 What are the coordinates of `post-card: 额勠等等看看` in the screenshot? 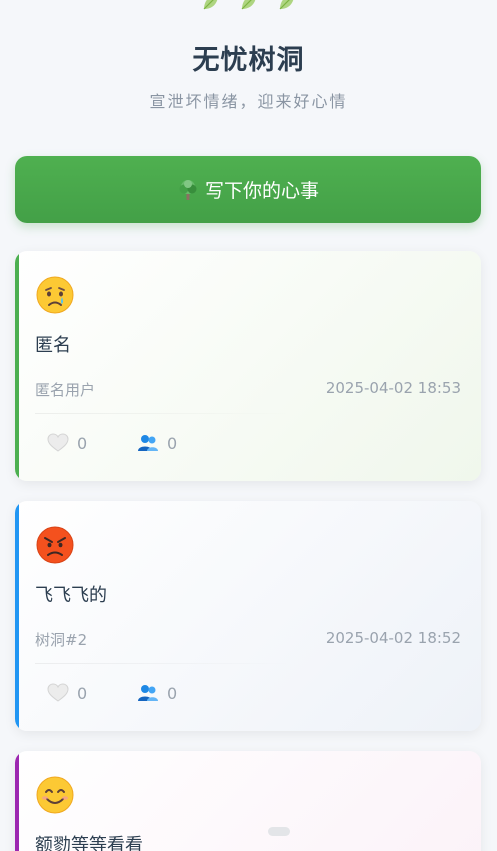 It's located at (248, 801).